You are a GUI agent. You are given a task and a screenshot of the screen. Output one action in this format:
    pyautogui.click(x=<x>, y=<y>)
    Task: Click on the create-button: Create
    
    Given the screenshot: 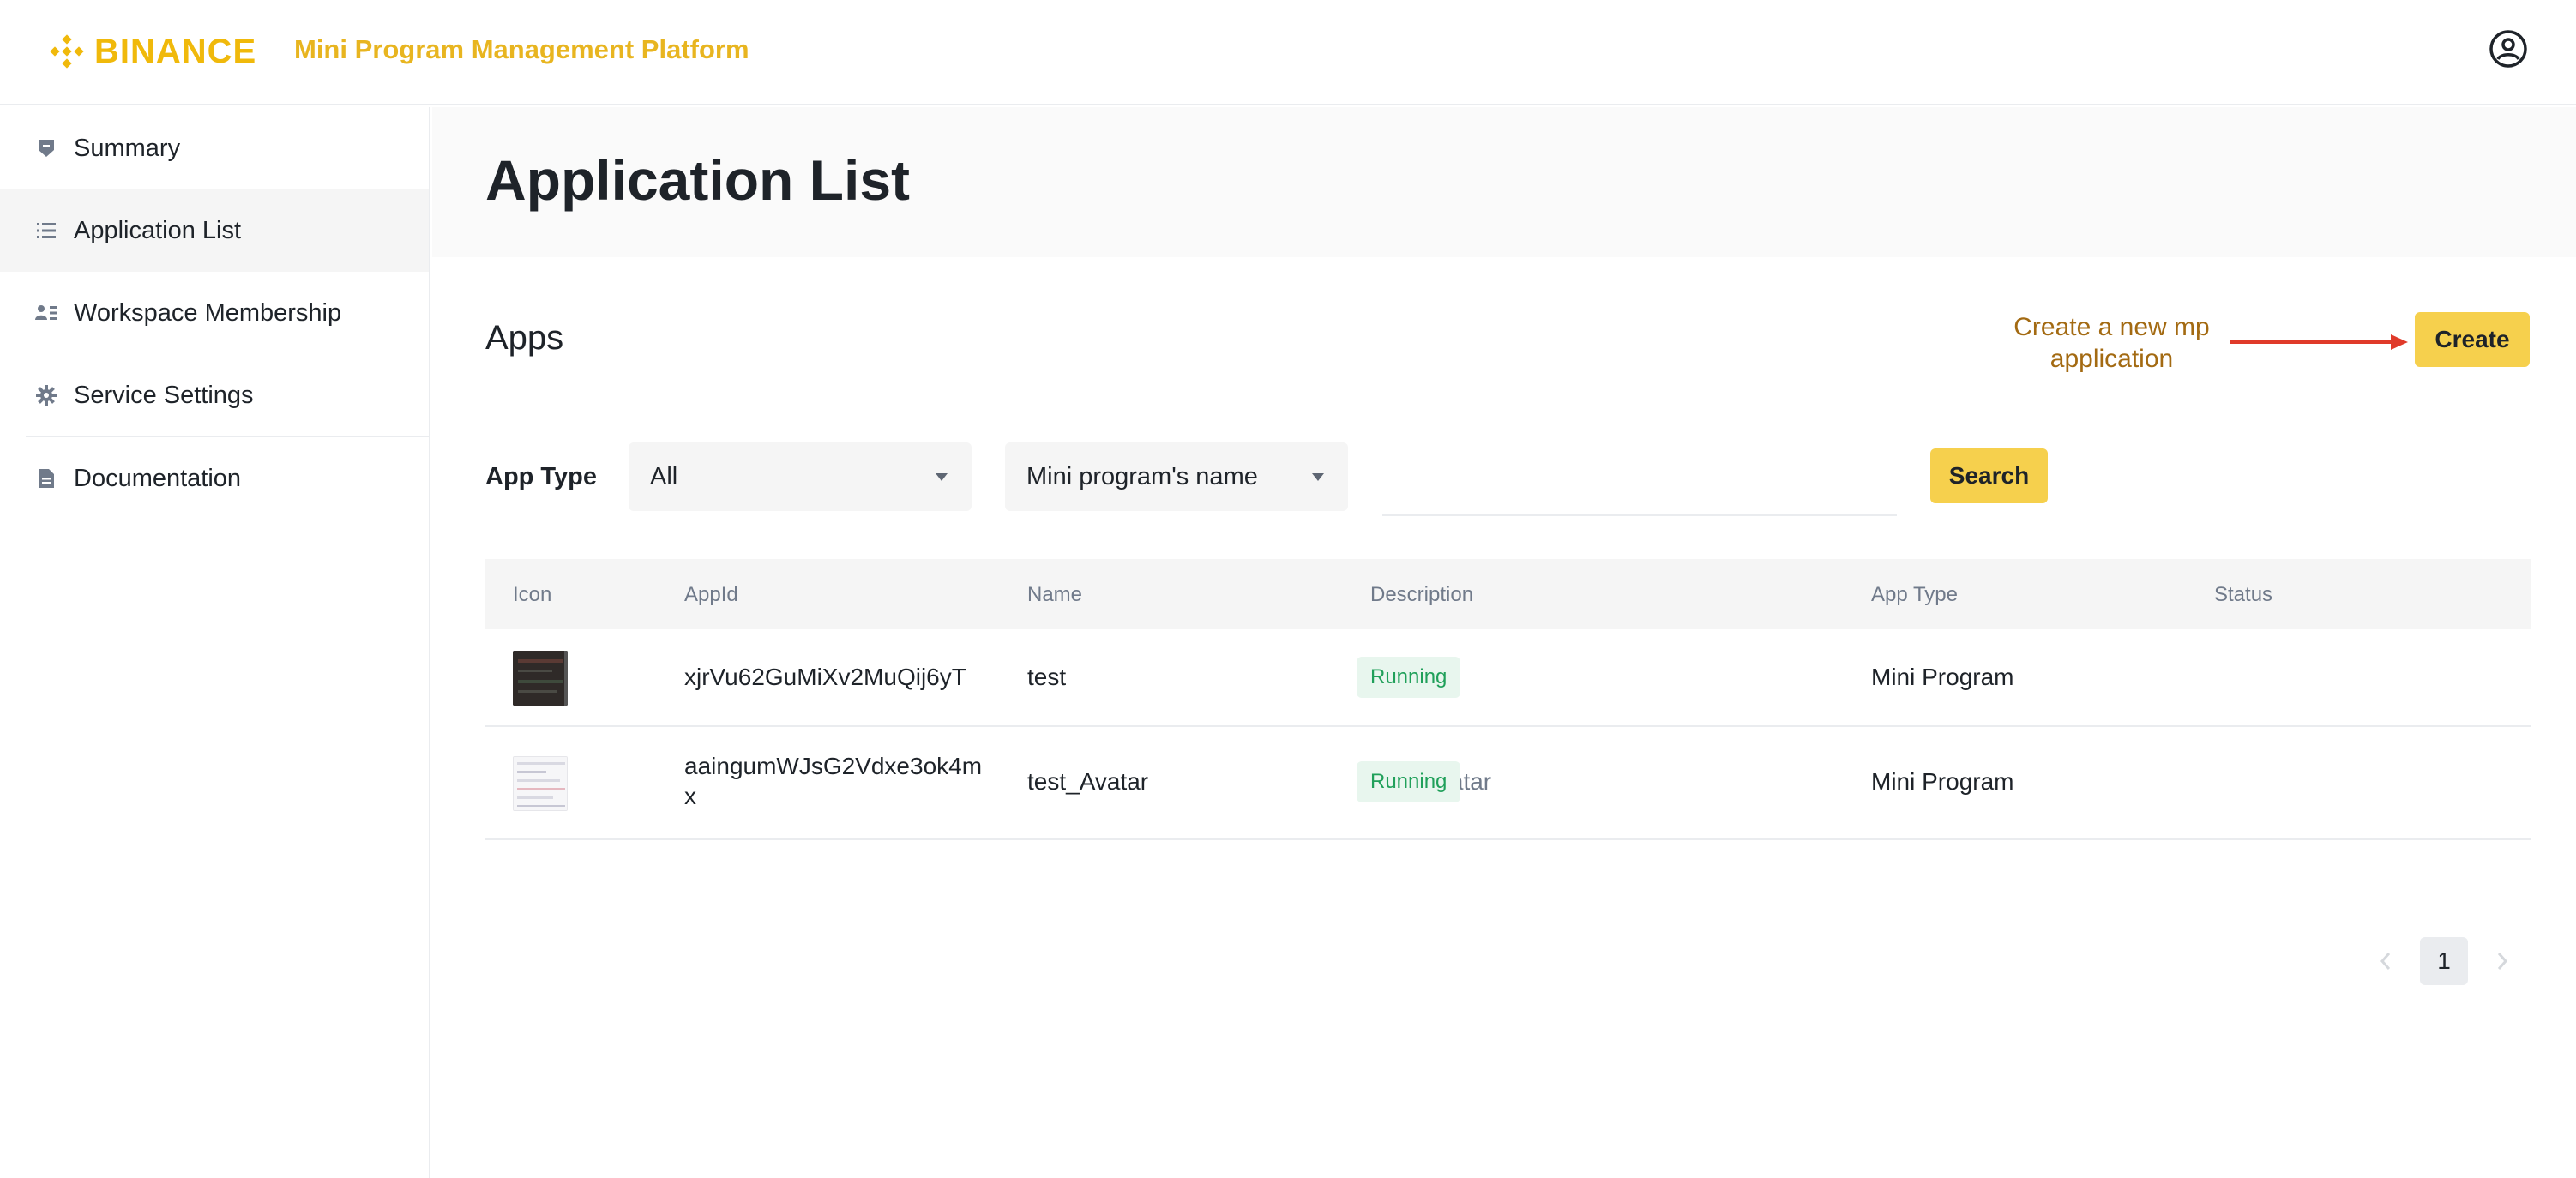 What is the action you would take?
    pyautogui.click(x=2472, y=339)
    